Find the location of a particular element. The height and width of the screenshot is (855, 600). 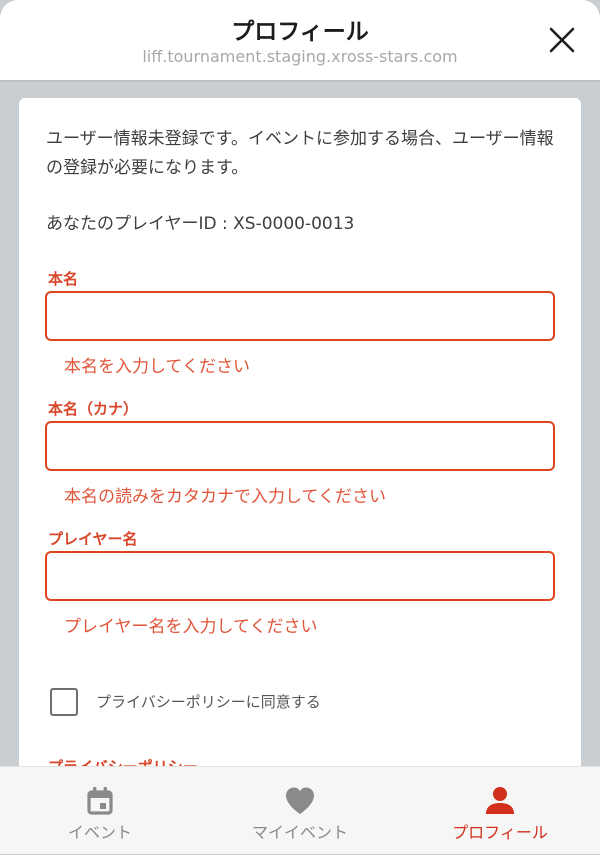

page-title: プロフィール is located at coordinates (300, 32).